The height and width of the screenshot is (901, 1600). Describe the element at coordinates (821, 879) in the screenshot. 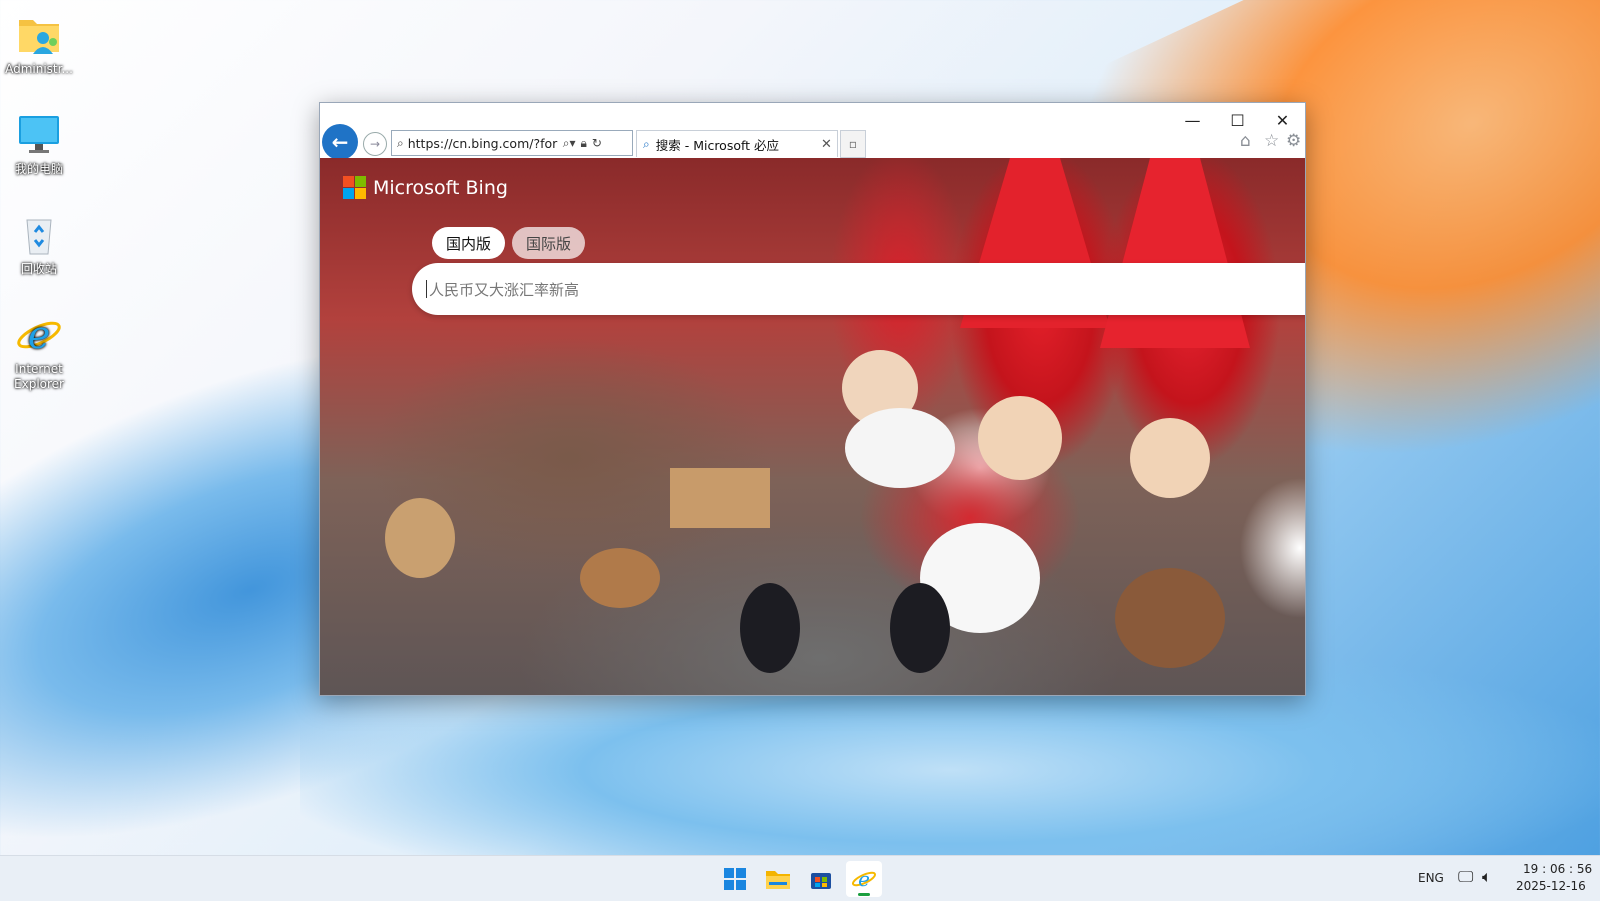

I see `microsoft-store-icon` at that location.